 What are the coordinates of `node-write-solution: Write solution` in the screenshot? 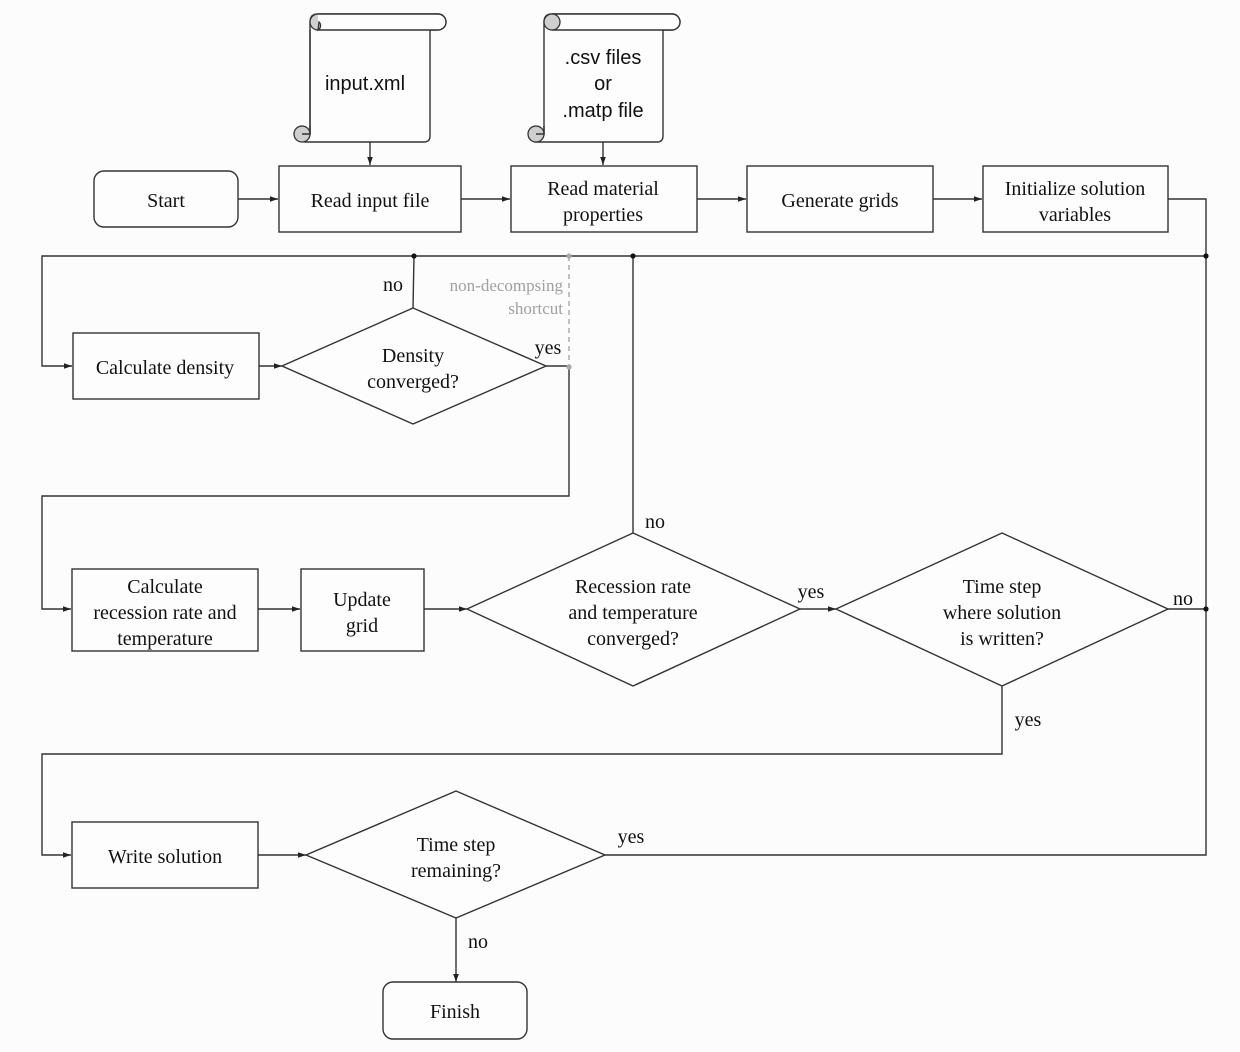 It's located at (165, 855).